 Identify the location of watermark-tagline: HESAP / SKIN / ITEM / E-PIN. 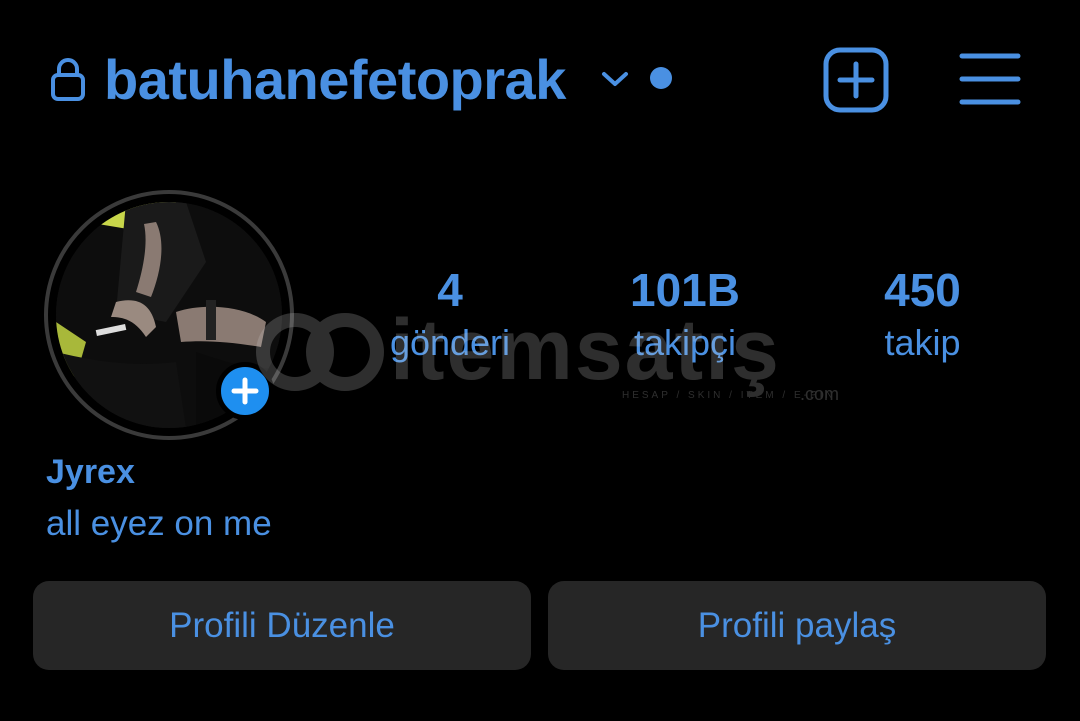
(729, 395).